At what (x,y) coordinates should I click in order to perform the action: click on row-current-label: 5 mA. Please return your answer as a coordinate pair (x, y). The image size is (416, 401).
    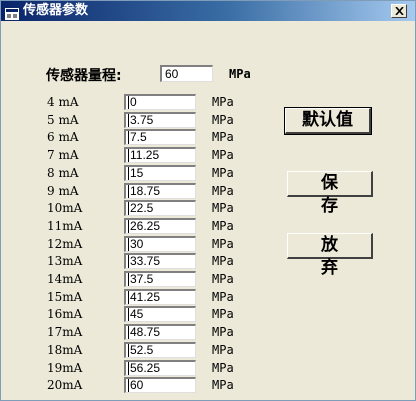
    Looking at the image, I should click on (63, 120).